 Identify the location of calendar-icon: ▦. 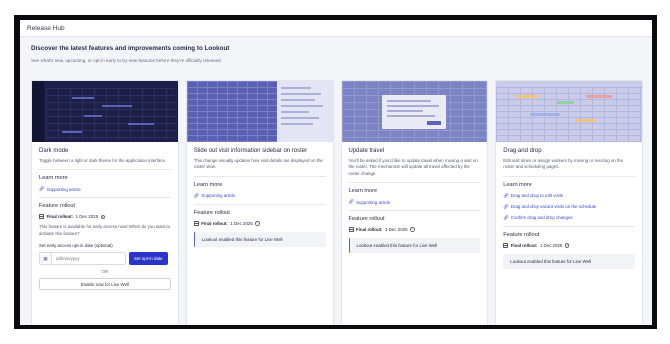
(46, 259).